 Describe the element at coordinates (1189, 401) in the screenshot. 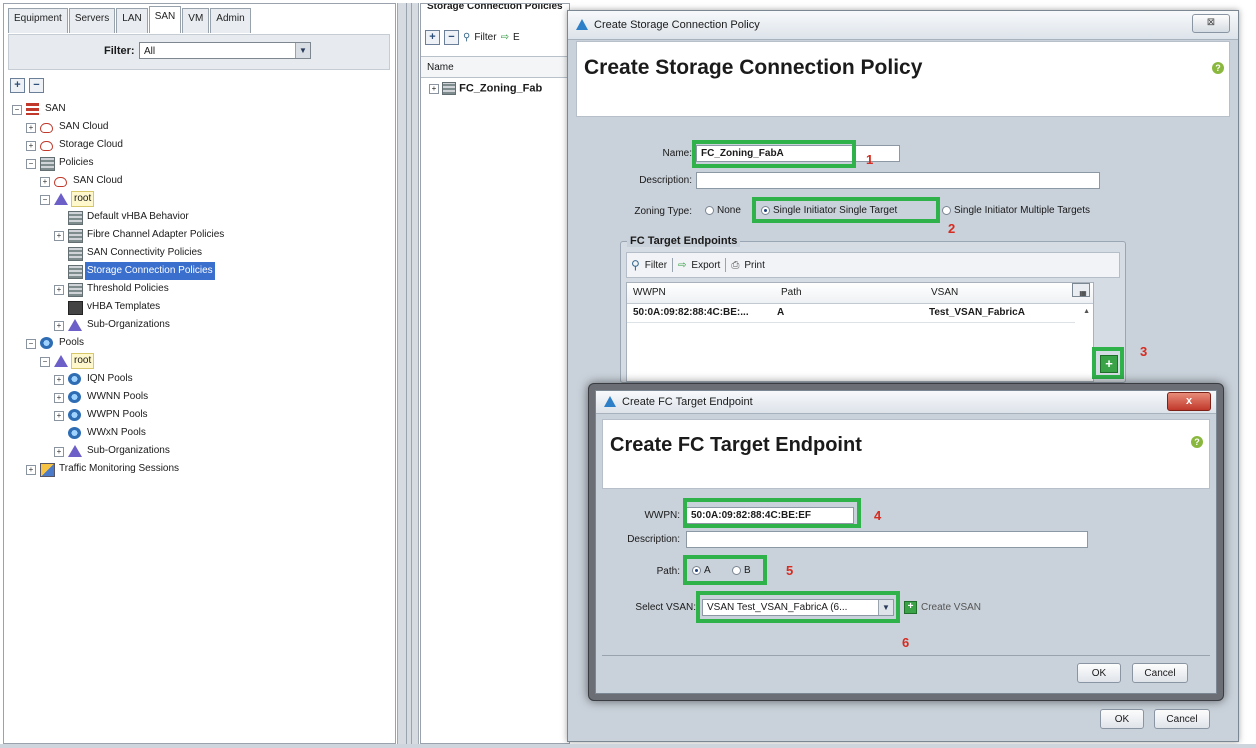

I see `close-button: x` at that location.